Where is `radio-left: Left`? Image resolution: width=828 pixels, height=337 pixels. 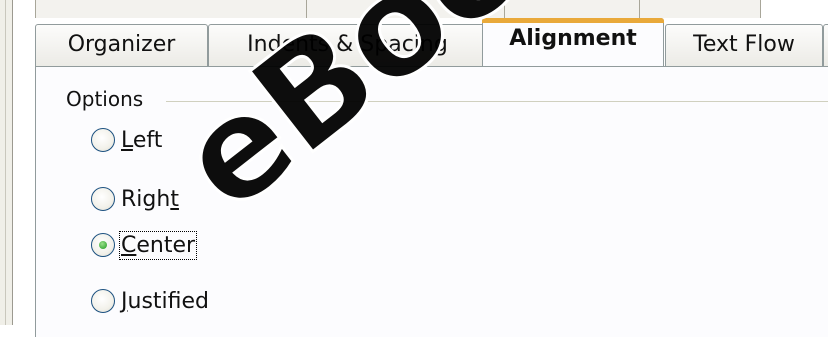
radio-left: Left is located at coordinates (126, 140).